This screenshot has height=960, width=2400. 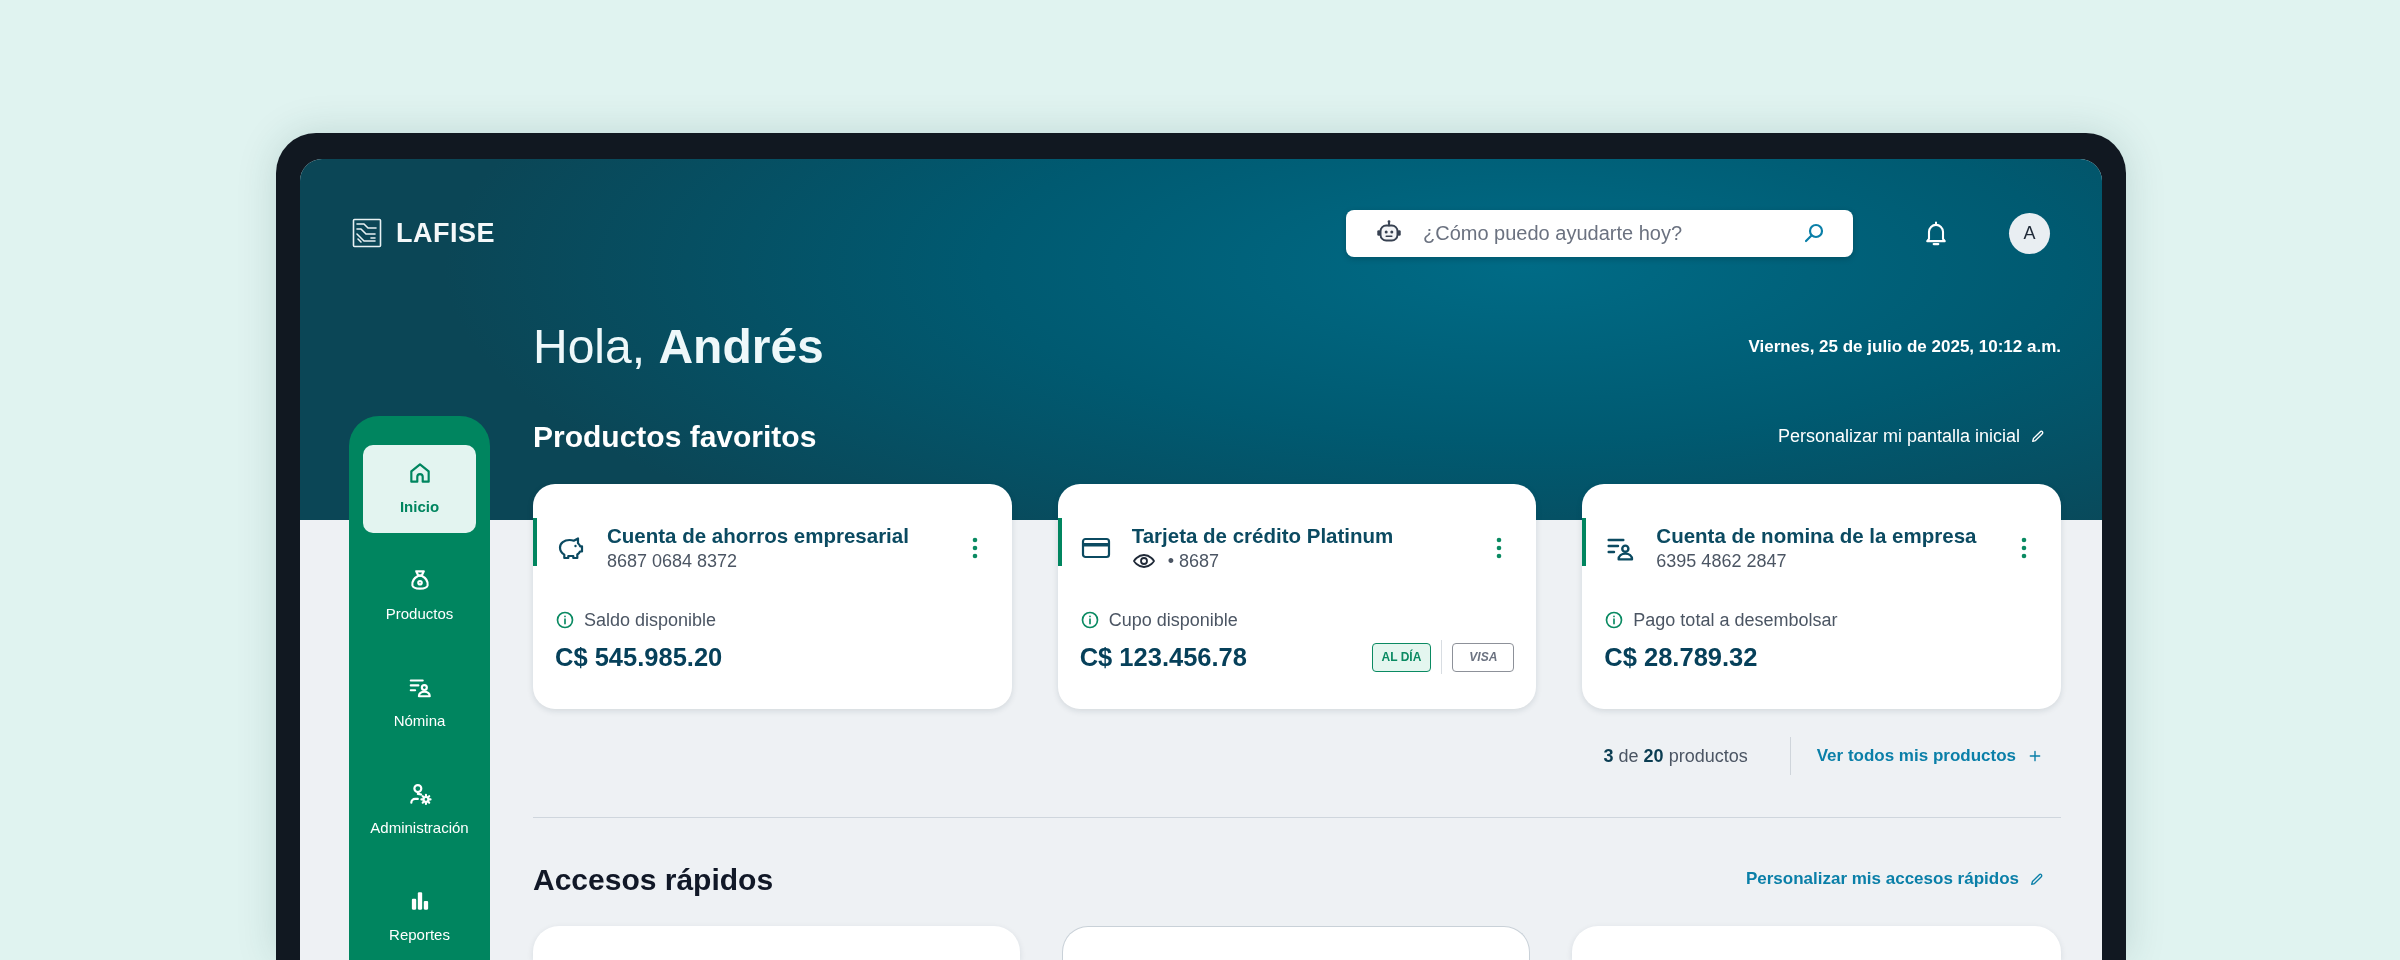 I want to click on sidebar-item: Reportes, so click(x=419, y=916).